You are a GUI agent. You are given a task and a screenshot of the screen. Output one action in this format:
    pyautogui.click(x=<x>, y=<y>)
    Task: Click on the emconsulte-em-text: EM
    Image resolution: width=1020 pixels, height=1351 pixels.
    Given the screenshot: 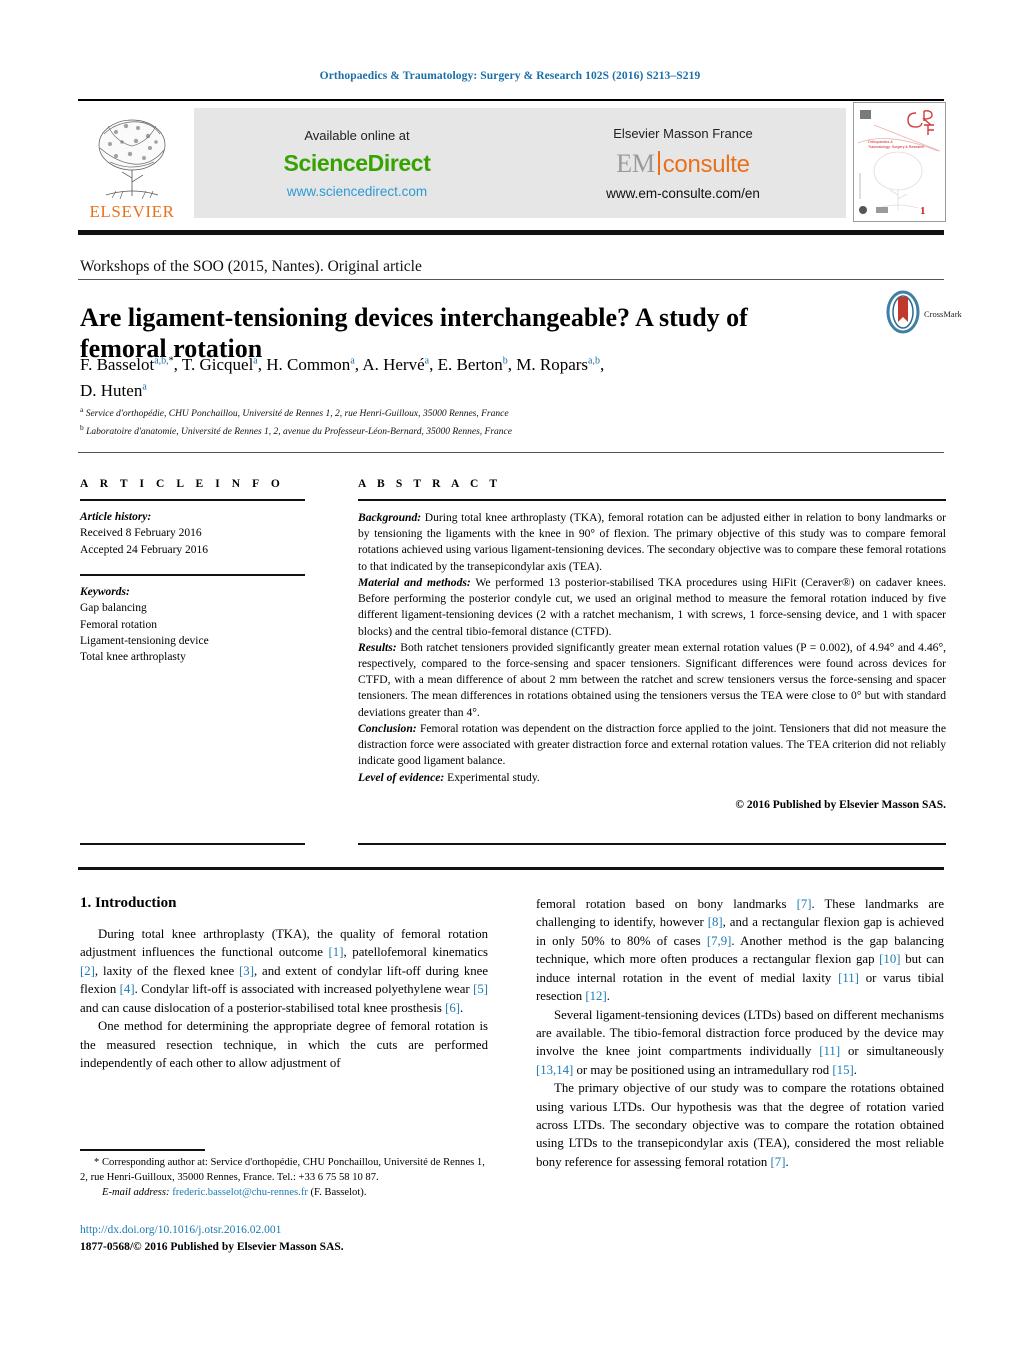 What is the action you would take?
    pyautogui.click(x=635, y=163)
    